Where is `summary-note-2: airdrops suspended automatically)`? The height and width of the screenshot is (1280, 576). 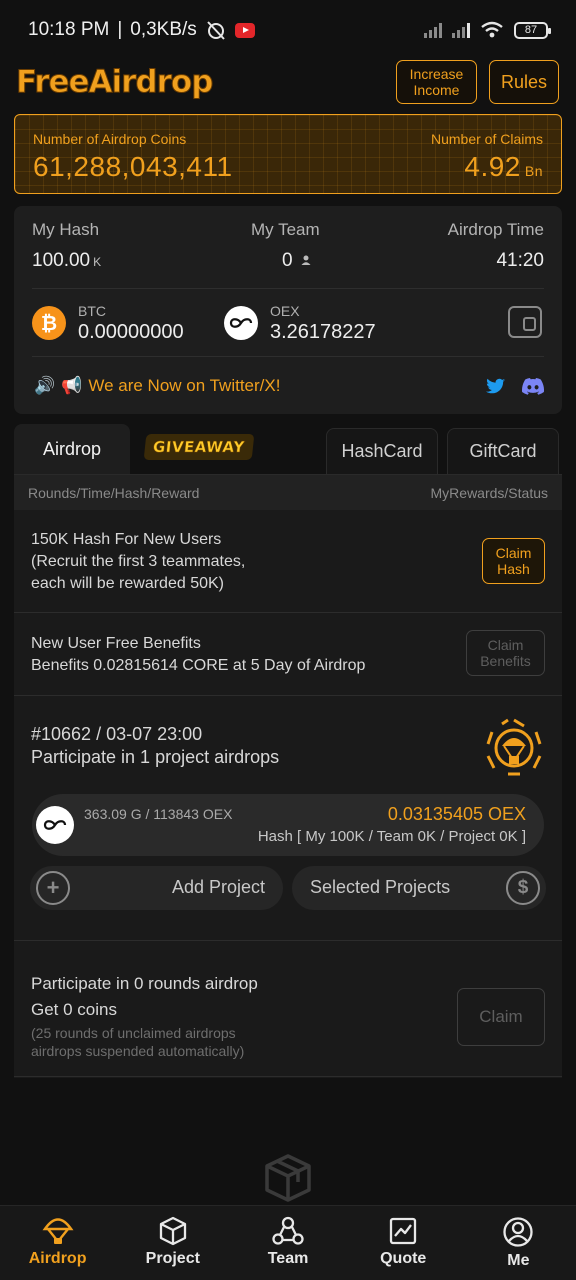
summary-note-2: airdrops suspended automatically) is located at coordinates (138, 1051).